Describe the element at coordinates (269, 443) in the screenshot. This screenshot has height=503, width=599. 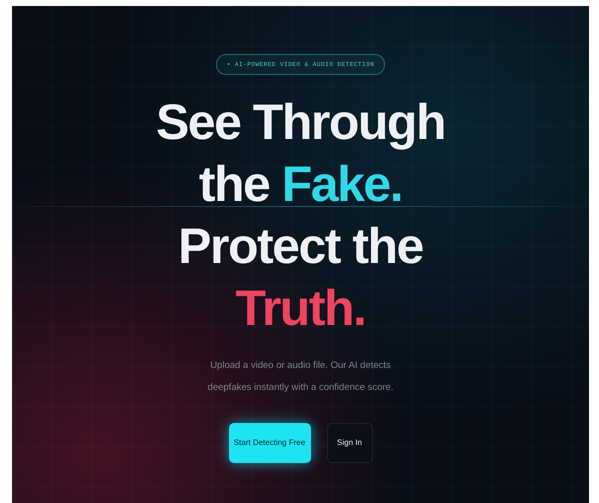
I see `start-button: Start Detecting Free` at that location.